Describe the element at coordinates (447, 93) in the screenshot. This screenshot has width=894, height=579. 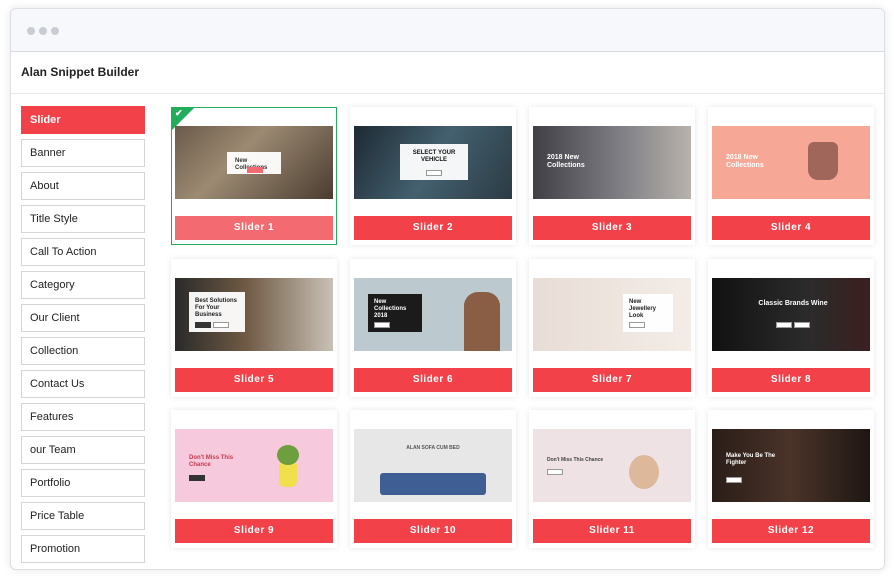
I see `header-divider` at that location.